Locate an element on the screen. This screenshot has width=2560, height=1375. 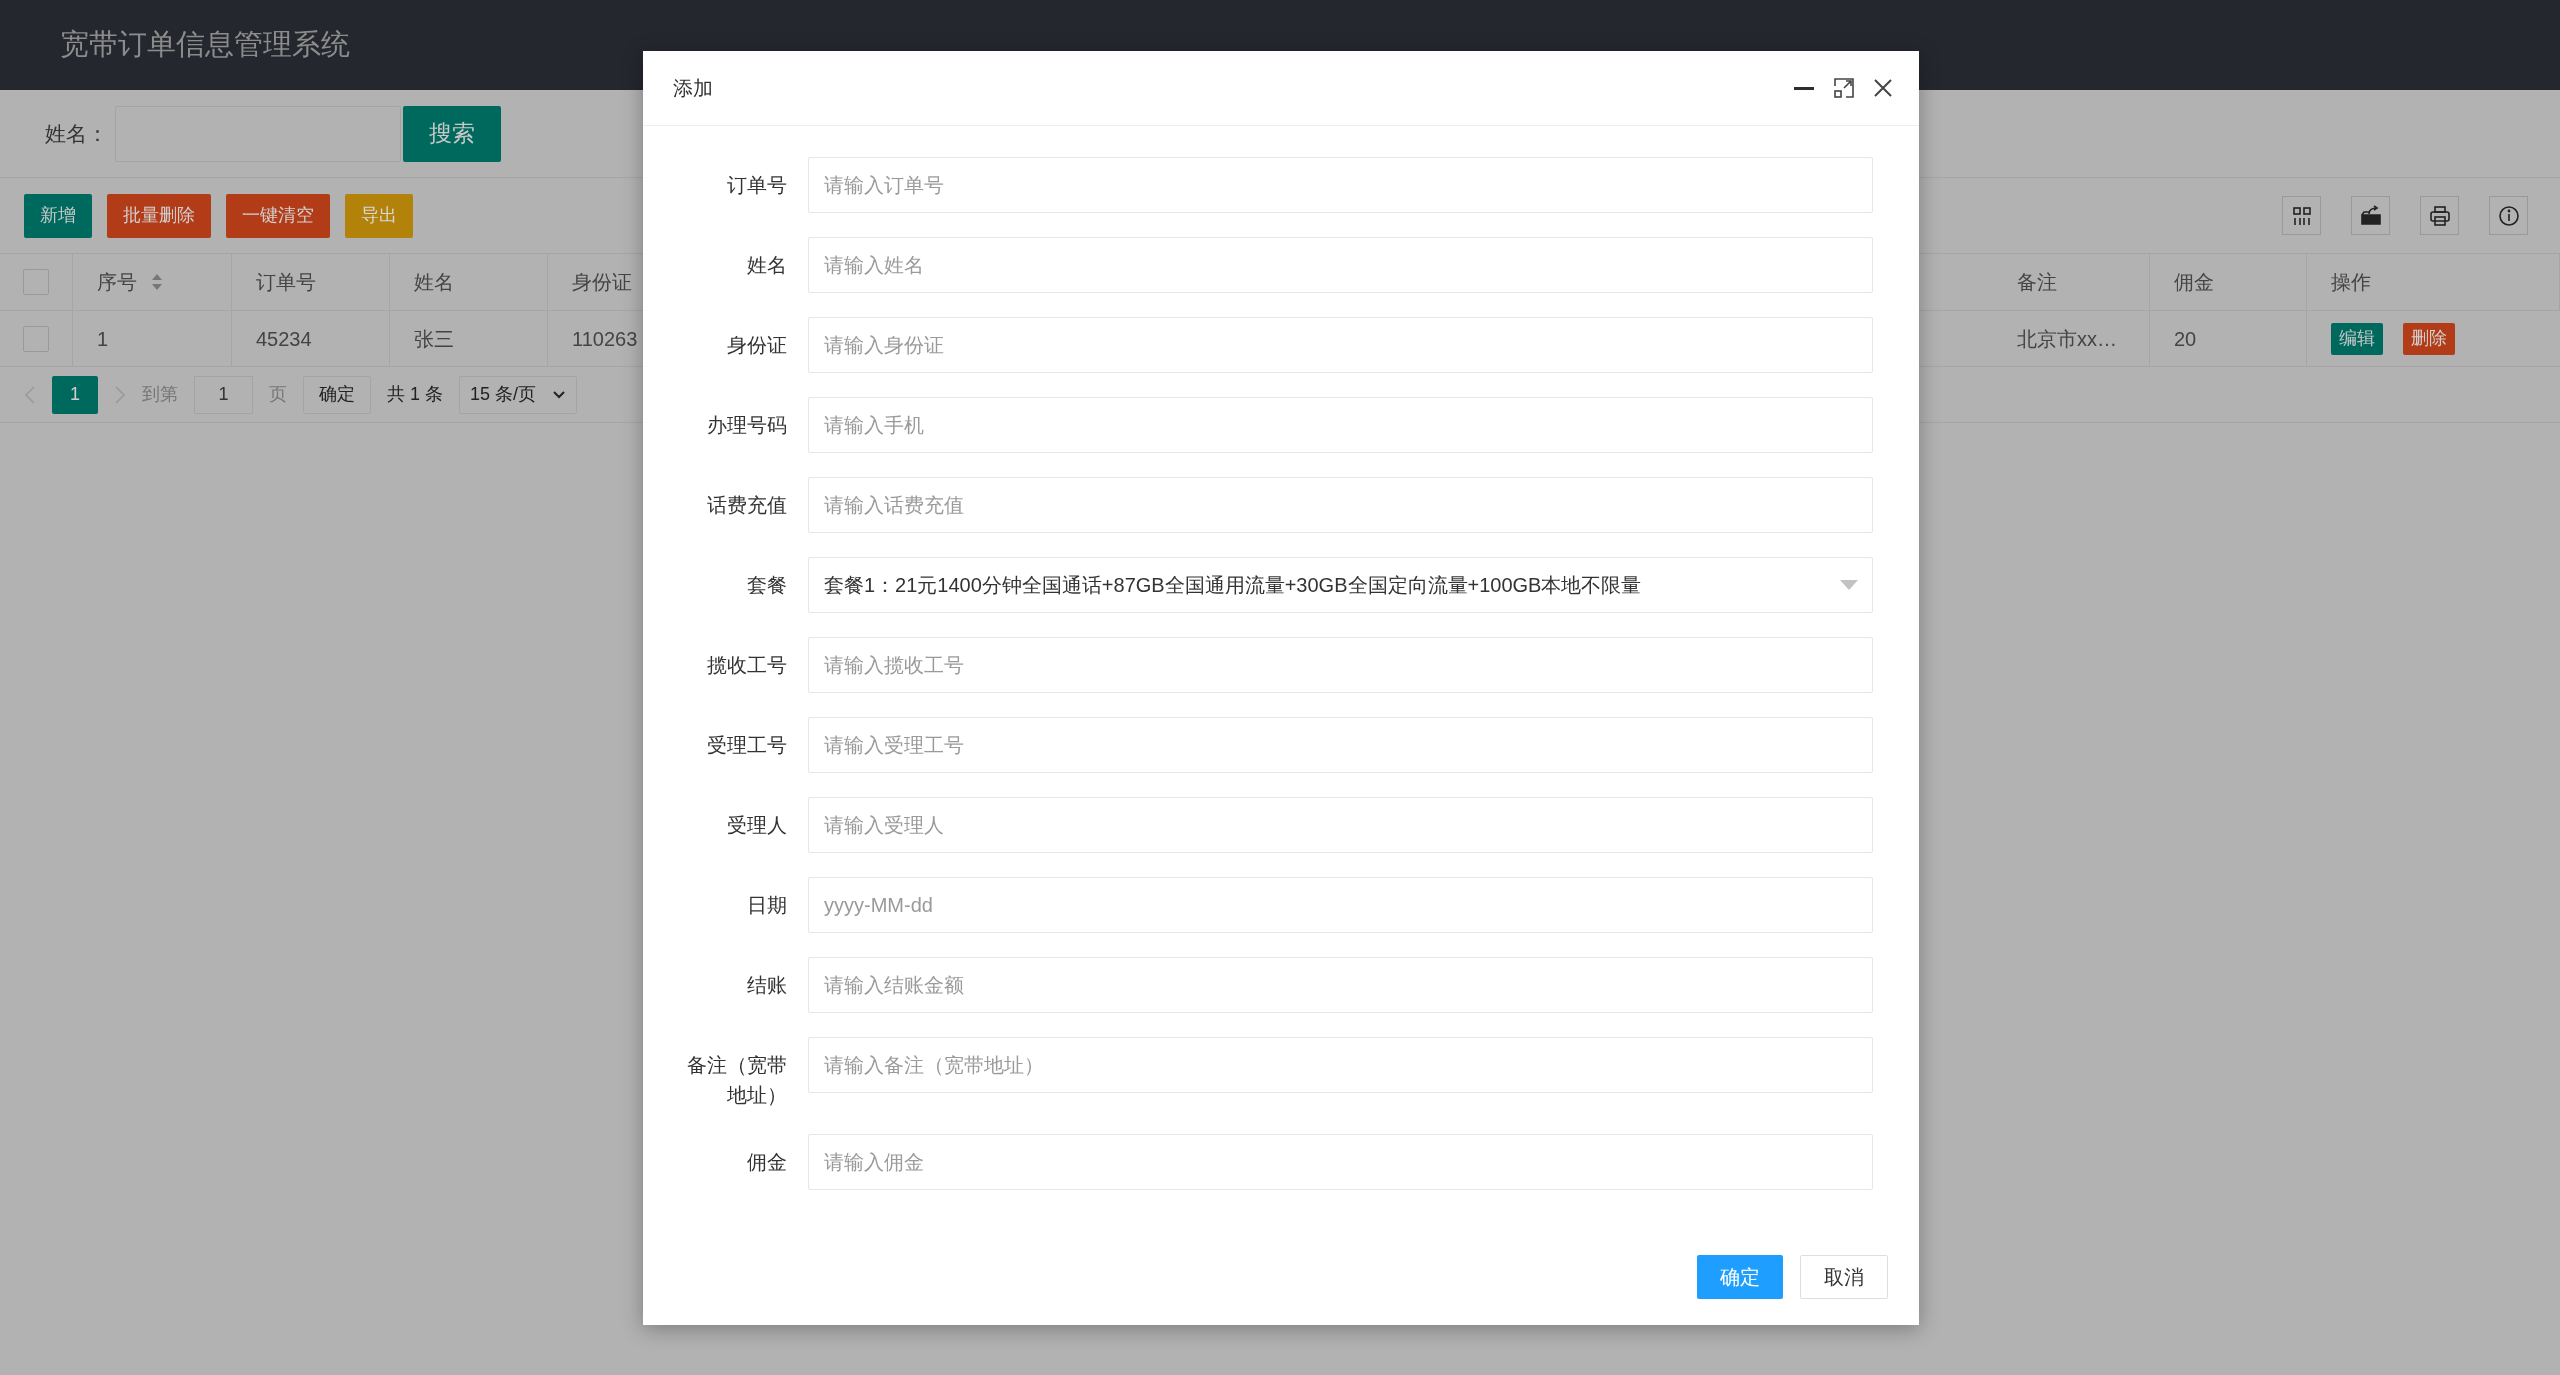
text-input: 请输入揽收工号 is located at coordinates (1340, 665).